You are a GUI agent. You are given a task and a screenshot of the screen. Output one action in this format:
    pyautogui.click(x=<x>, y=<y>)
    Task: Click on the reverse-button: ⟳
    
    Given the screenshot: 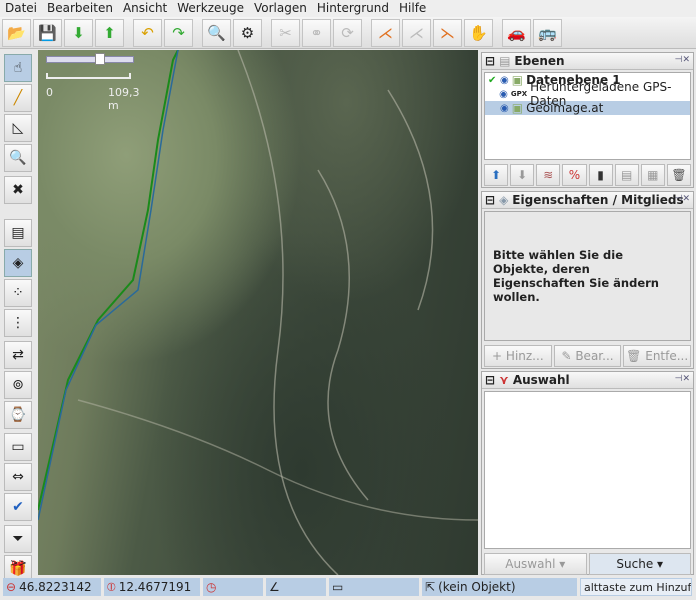 What is the action you would take?
    pyautogui.click(x=347, y=32)
    